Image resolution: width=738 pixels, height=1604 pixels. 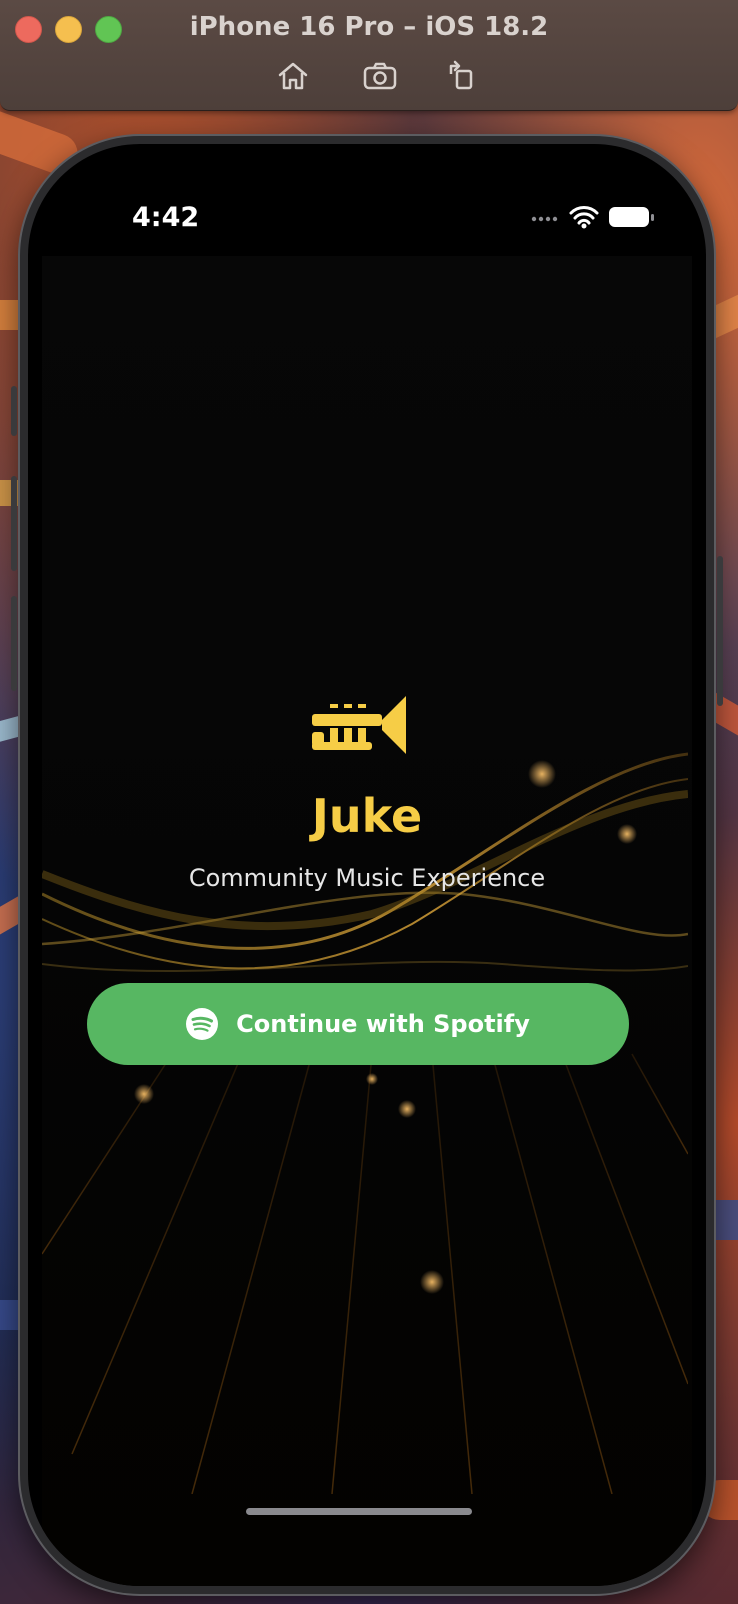 What do you see at coordinates (14, 643) in the screenshot?
I see `volume-down-button` at bounding box center [14, 643].